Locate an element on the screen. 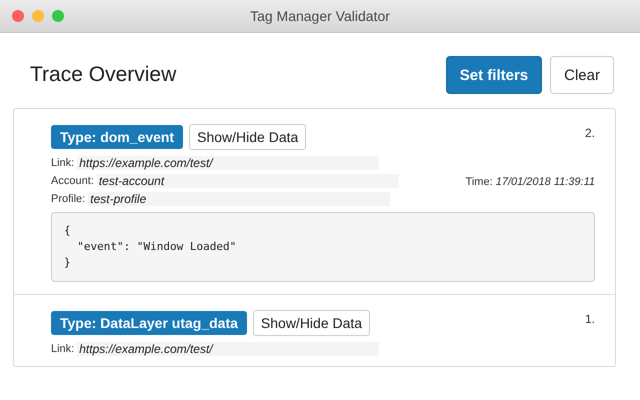 The image size is (640, 400). close-icon is located at coordinates (18, 16).